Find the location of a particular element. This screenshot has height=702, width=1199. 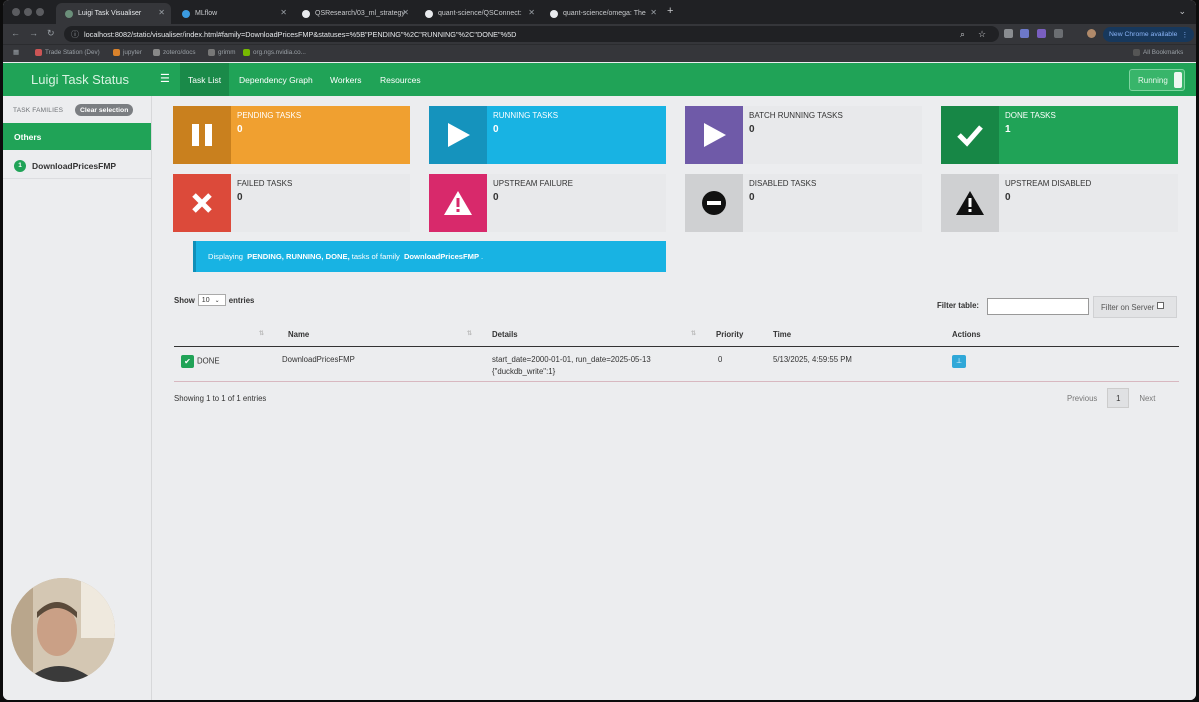

profile-avatar-icon is located at coordinates (1091, 33).